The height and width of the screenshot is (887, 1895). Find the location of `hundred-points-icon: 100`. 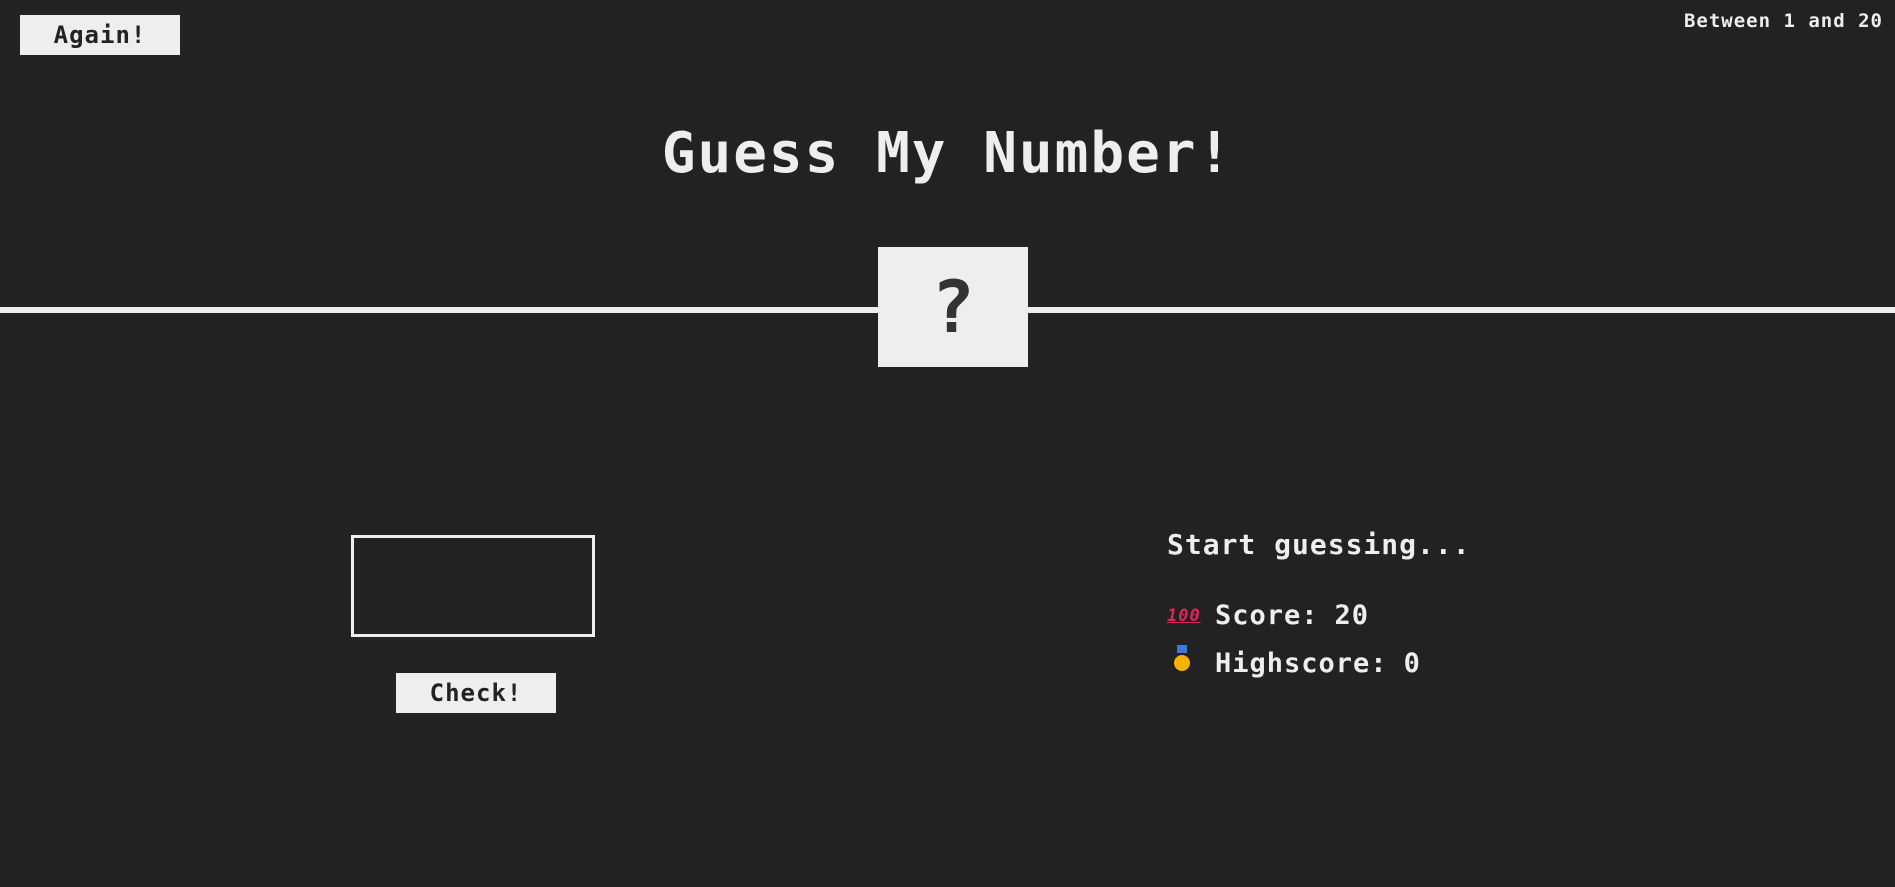

hundred-points-icon: 100 is located at coordinates (1184, 615).